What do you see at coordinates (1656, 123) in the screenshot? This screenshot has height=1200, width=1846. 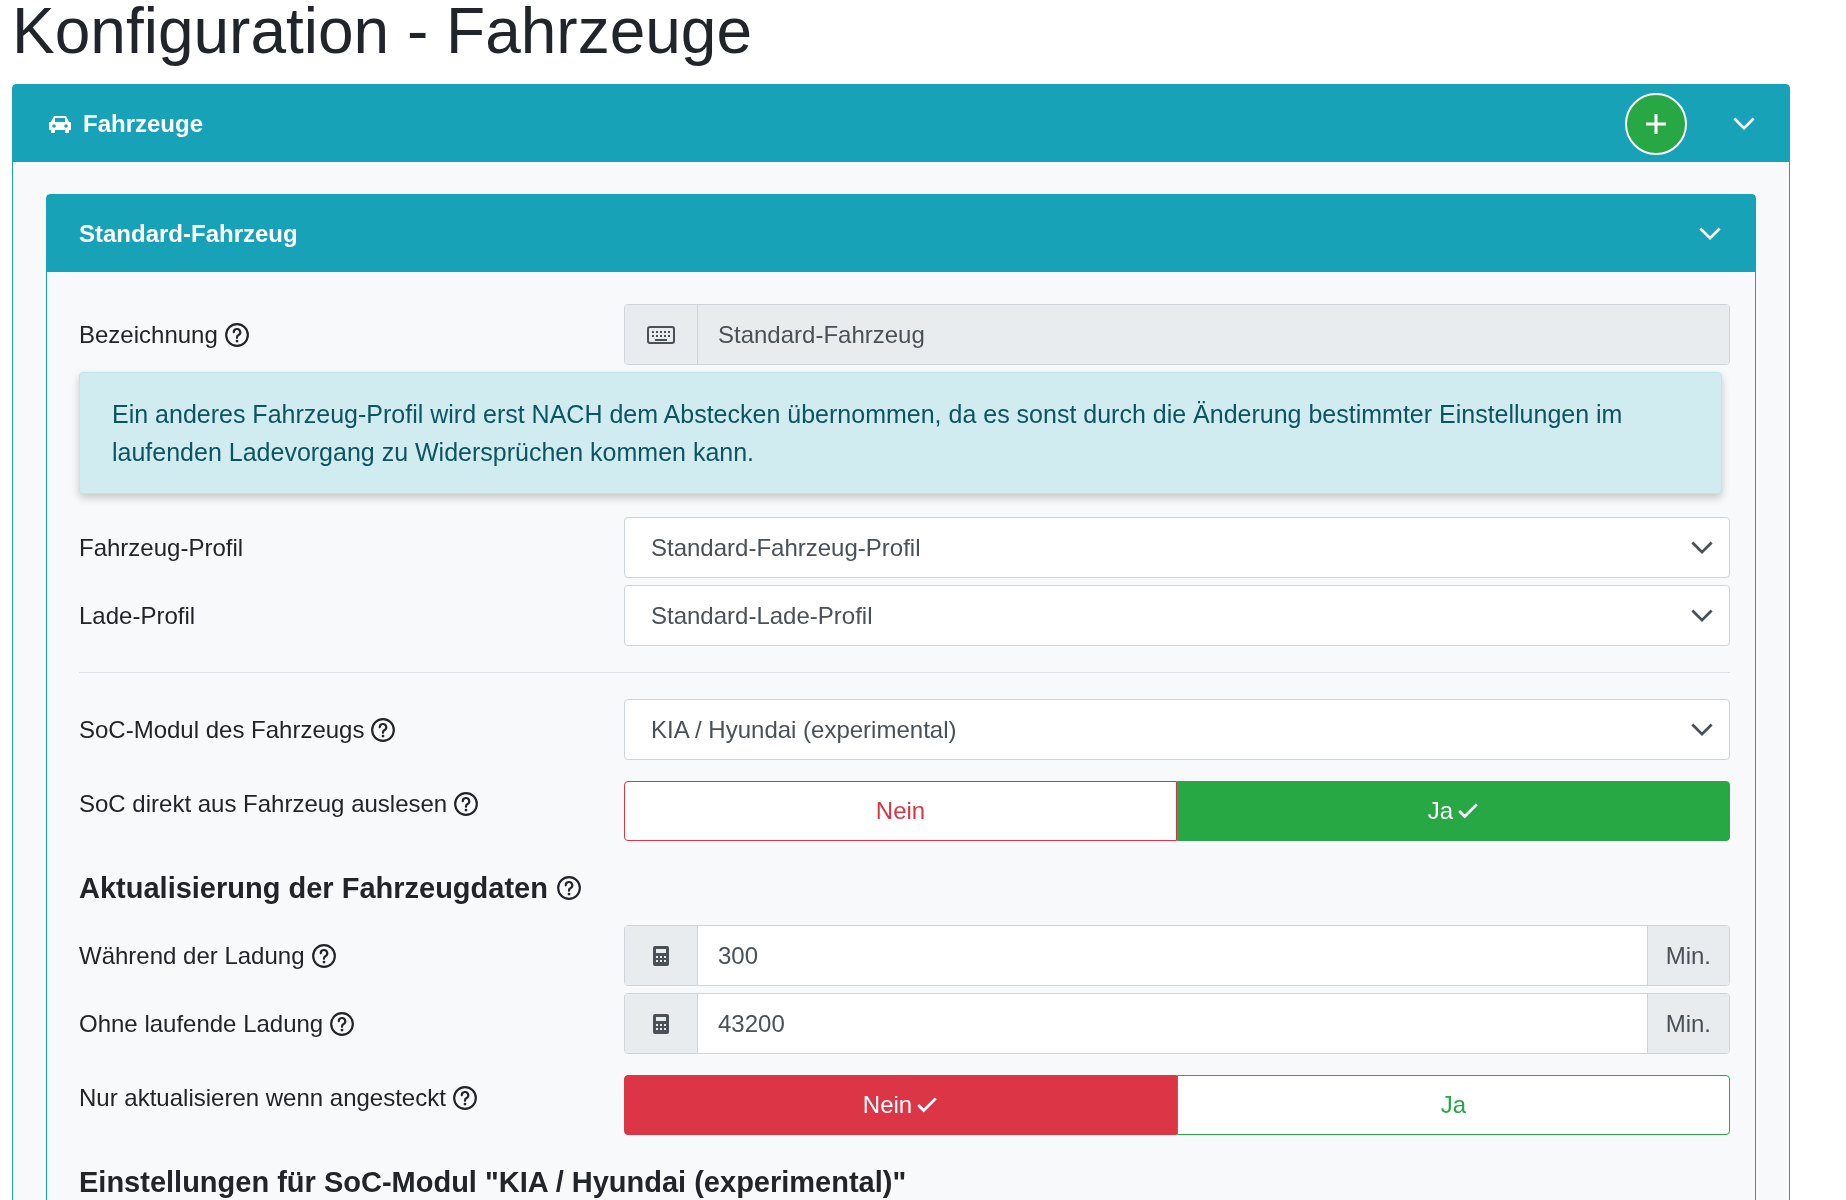 I see `plus-icon` at bounding box center [1656, 123].